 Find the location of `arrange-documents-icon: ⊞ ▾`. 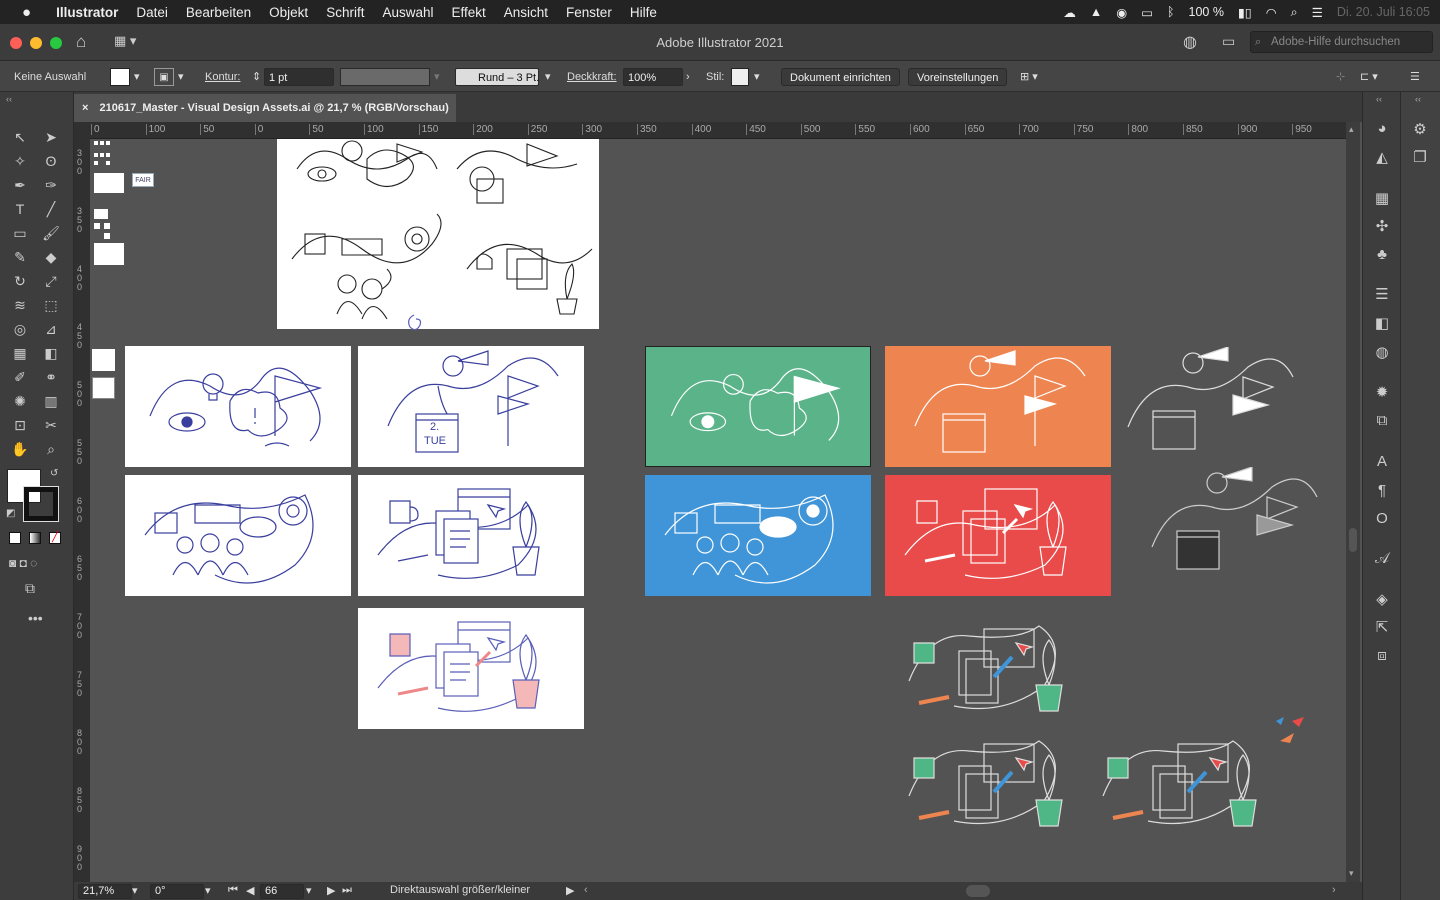

arrange-documents-icon: ⊞ ▾ is located at coordinates (1029, 77).